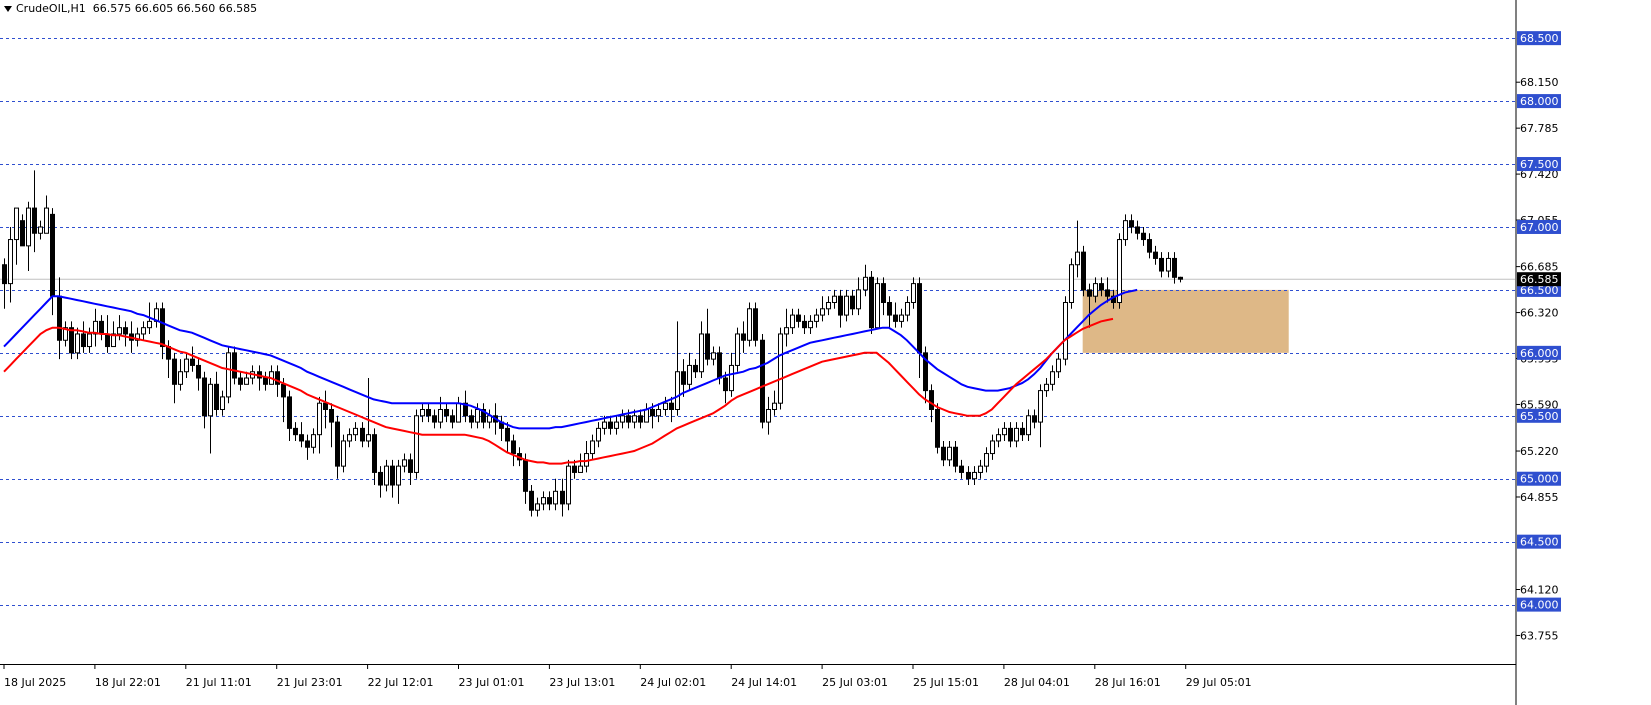 Image resolution: width=1651 pixels, height=705 pixels. Describe the element at coordinates (1219, 682) in the screenshot. I see `time-tick-label: 29 Jul 05:01` at that location.